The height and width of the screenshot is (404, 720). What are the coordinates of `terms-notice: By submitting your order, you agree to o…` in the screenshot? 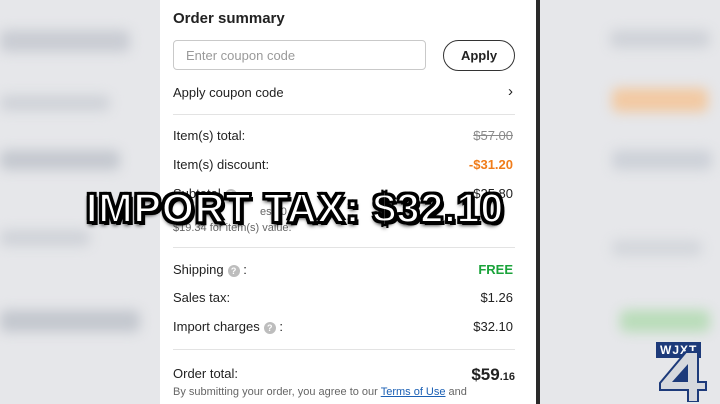 It's located at (320, 392).